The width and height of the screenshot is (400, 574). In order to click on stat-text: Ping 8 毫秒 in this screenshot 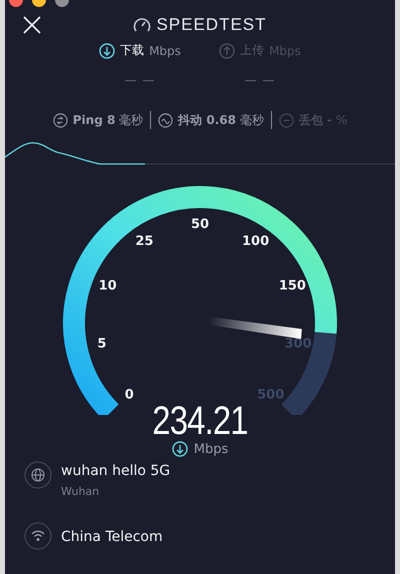, I will do `click(108, 120)`.